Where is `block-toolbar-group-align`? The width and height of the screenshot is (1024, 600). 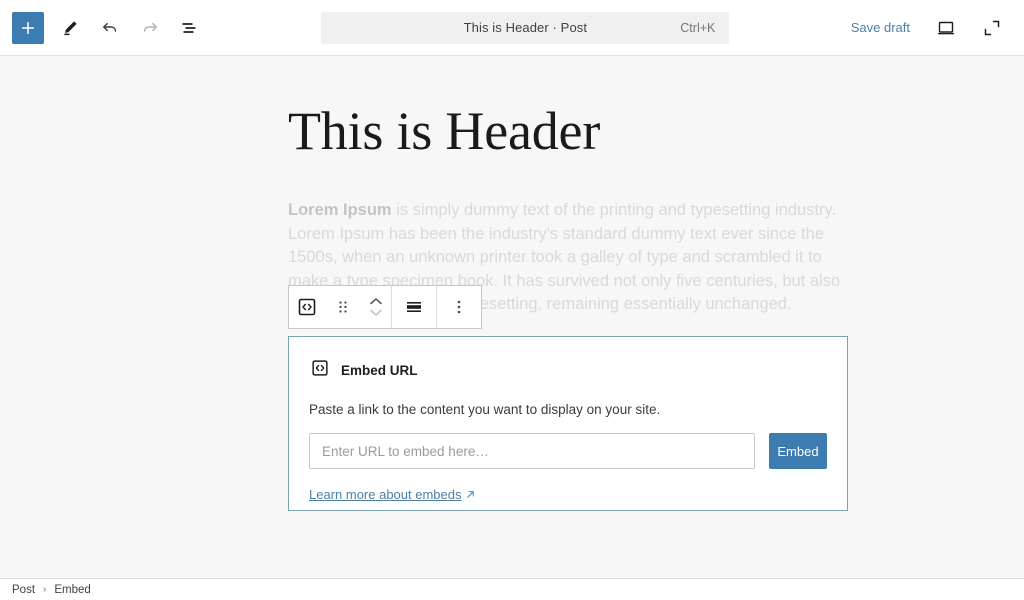
block-toolbar-group-align is located at coordinates (414, 307).